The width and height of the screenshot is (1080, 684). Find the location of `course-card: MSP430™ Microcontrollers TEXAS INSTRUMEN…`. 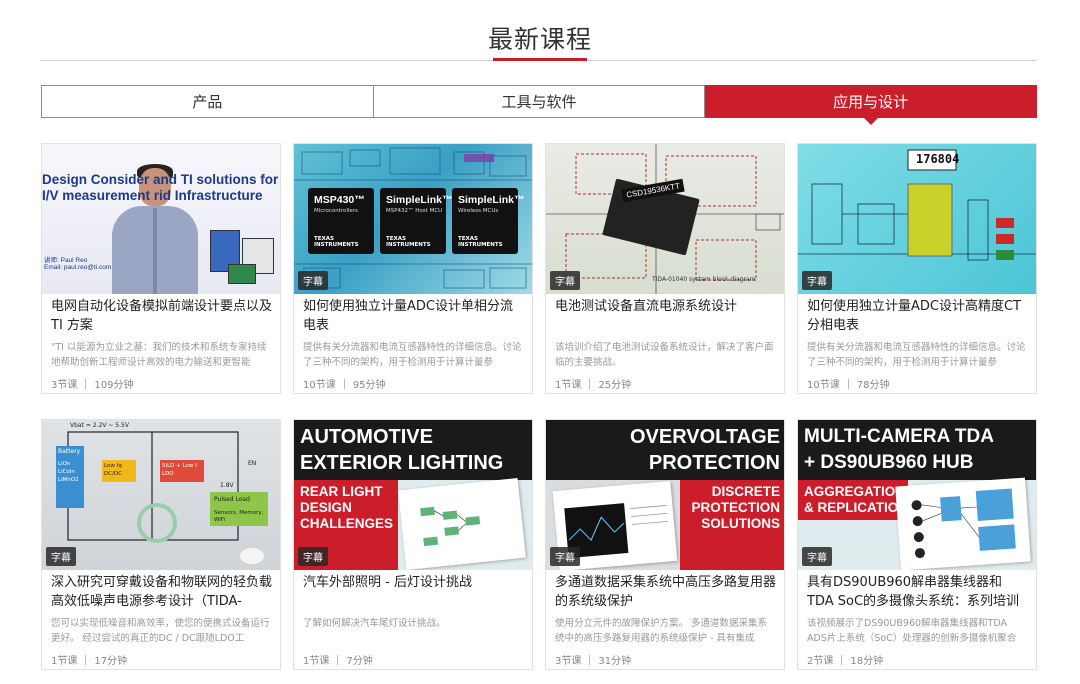

course-card: MSP430™ Microcontrollers TEXAS INSTRUMEN… is located at coordinates (413, 268).